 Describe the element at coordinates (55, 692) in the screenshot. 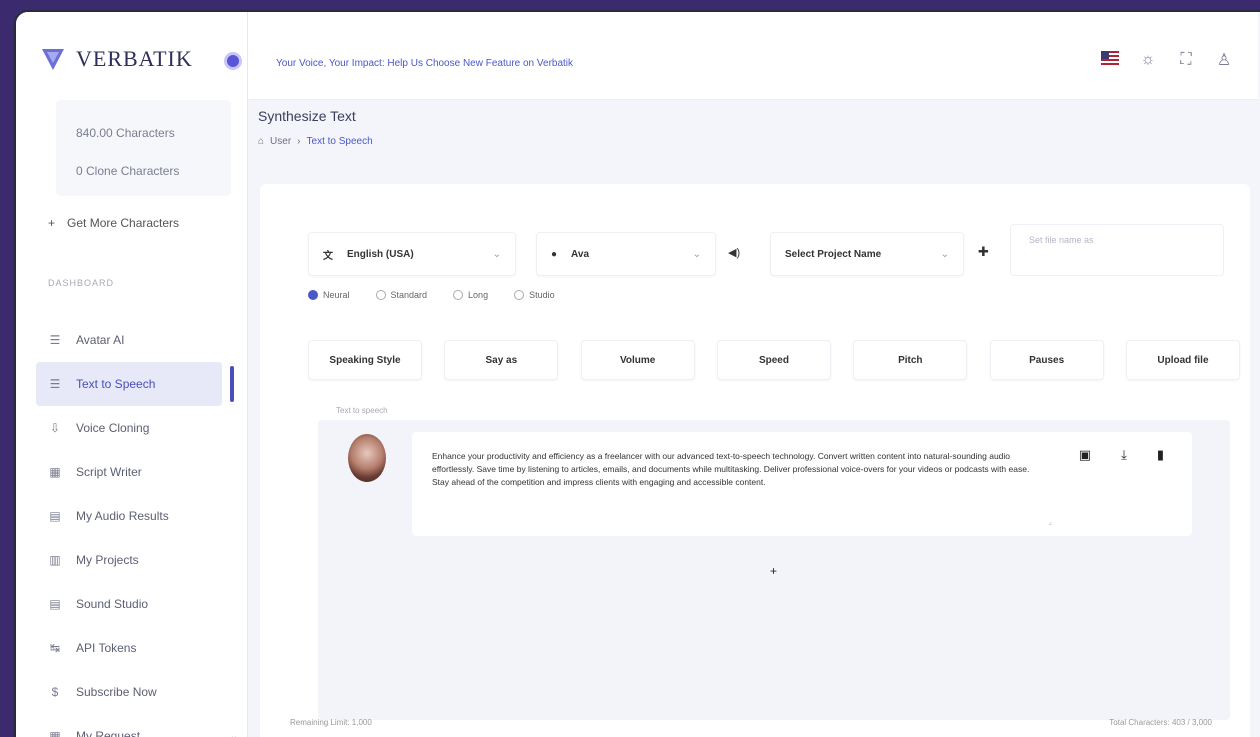

I see `dollar-icon: $` at that location.